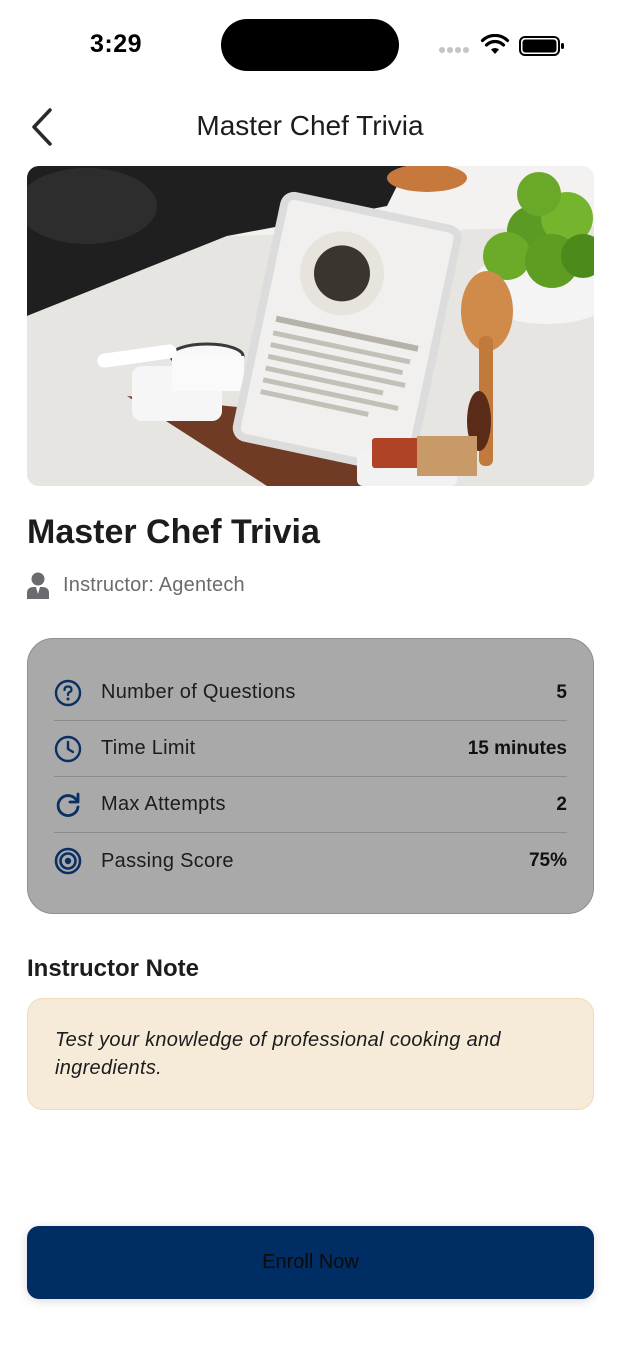 The width and height of the screenshot is (620, 1347). What do you see at coordinates (68, 861) in the screenshot?
I see `target-icon` at bounding box center [68, 861].